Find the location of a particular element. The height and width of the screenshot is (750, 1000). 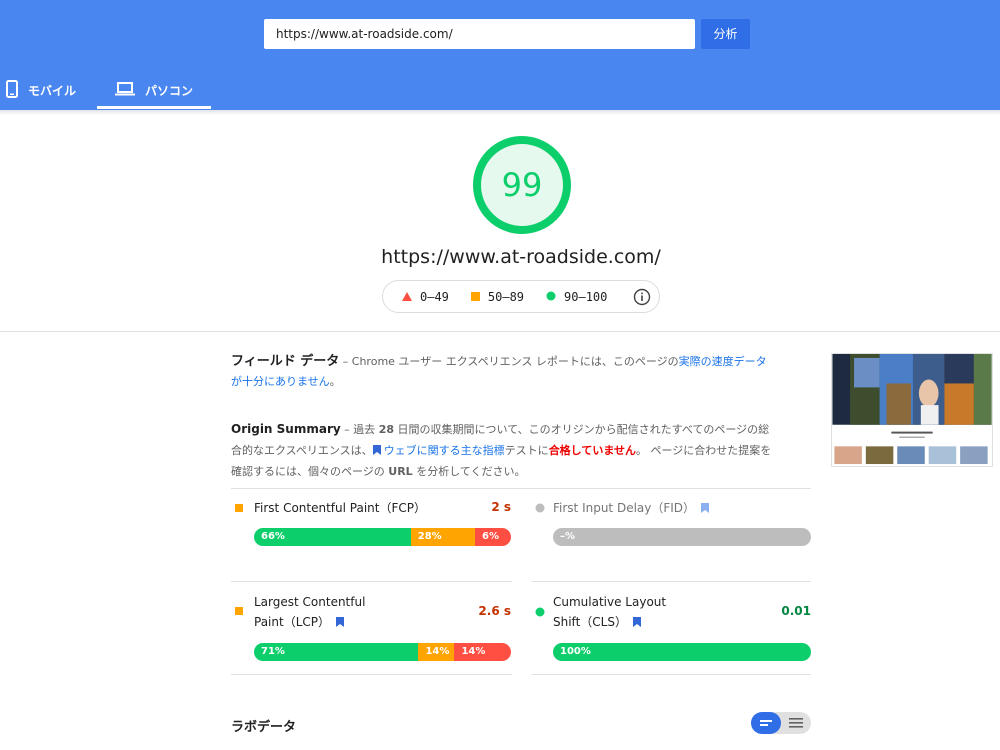

origin-days: 28 is located at coordinates (386, 429).